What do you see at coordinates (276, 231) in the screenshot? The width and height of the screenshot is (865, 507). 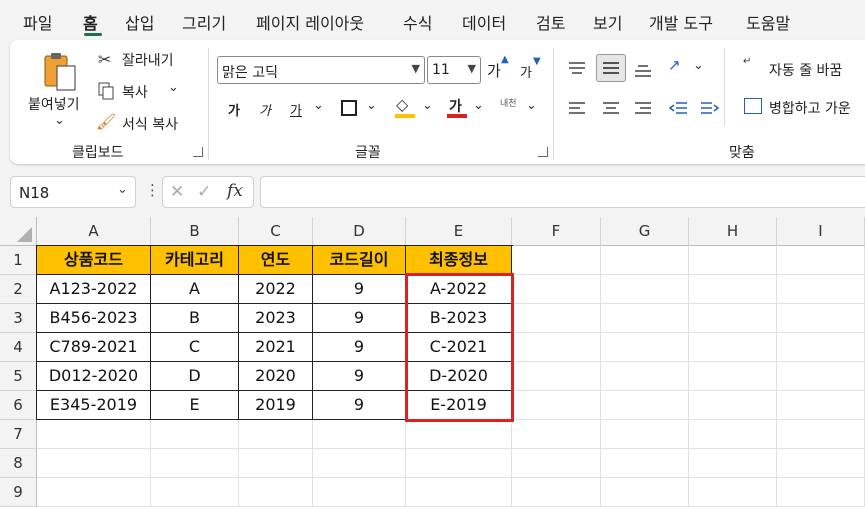 I see `column-header: C` at bounding box center [276, 231].